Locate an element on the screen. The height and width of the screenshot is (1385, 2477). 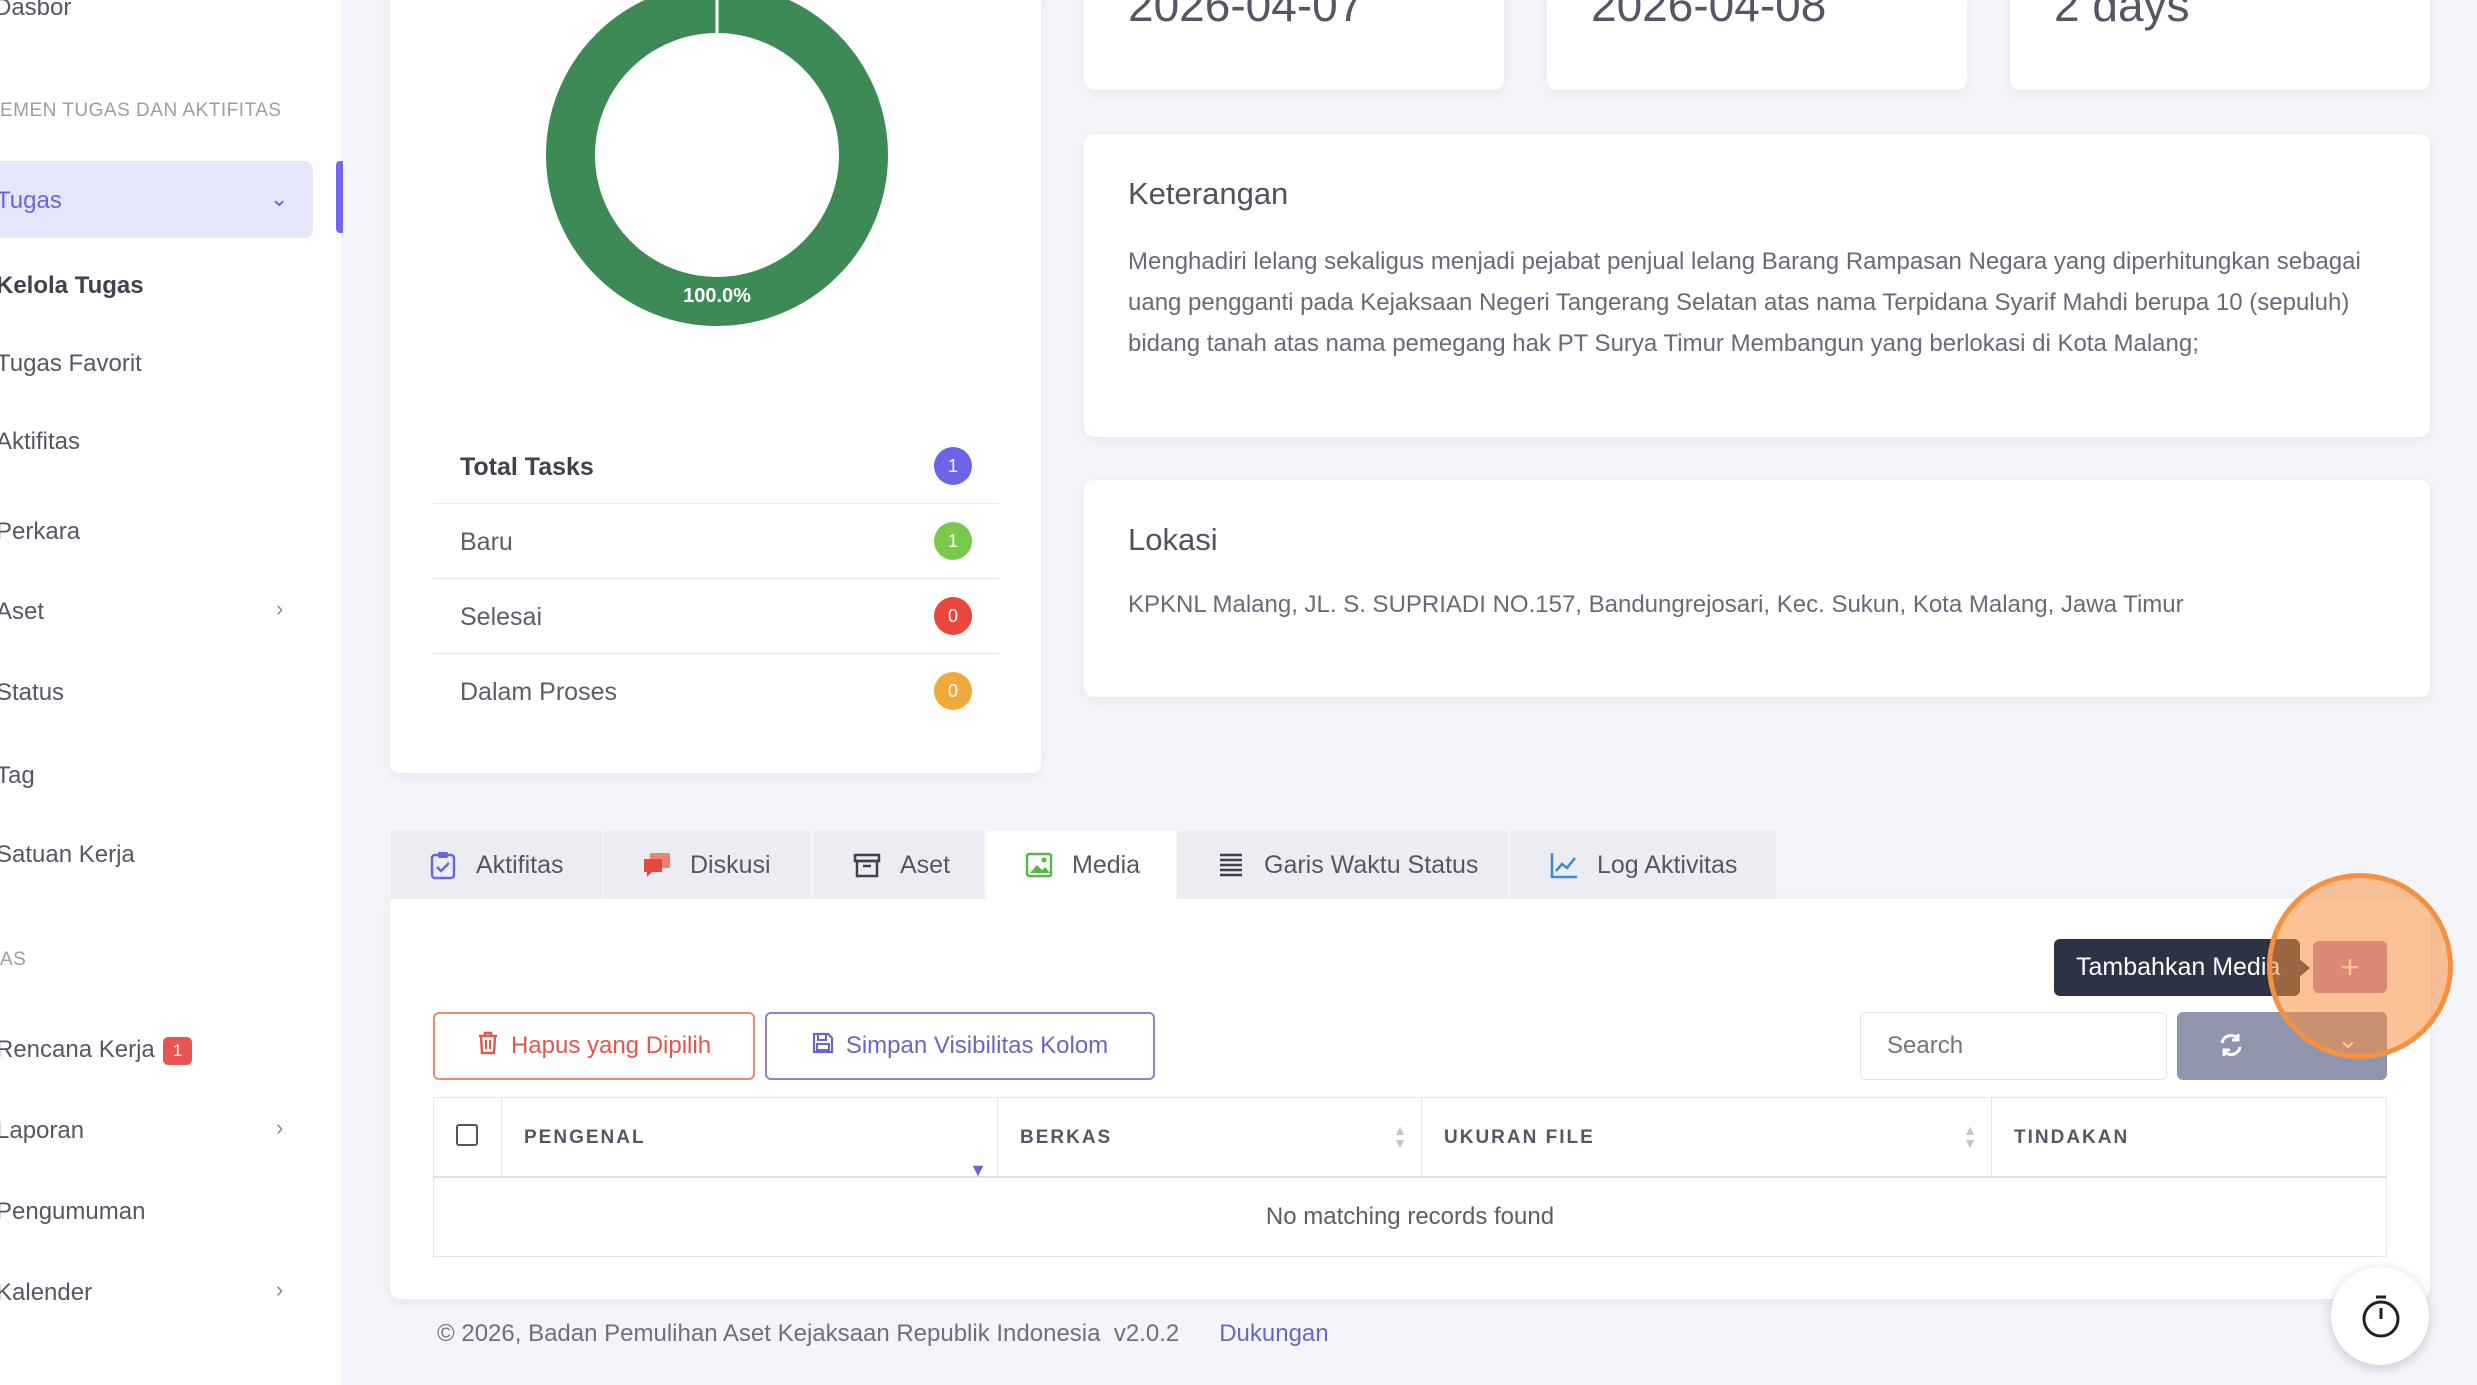
column-header-ukuran-file: UKURAN FILE ▲ ▼ is located at coordinates (1707, 1138).